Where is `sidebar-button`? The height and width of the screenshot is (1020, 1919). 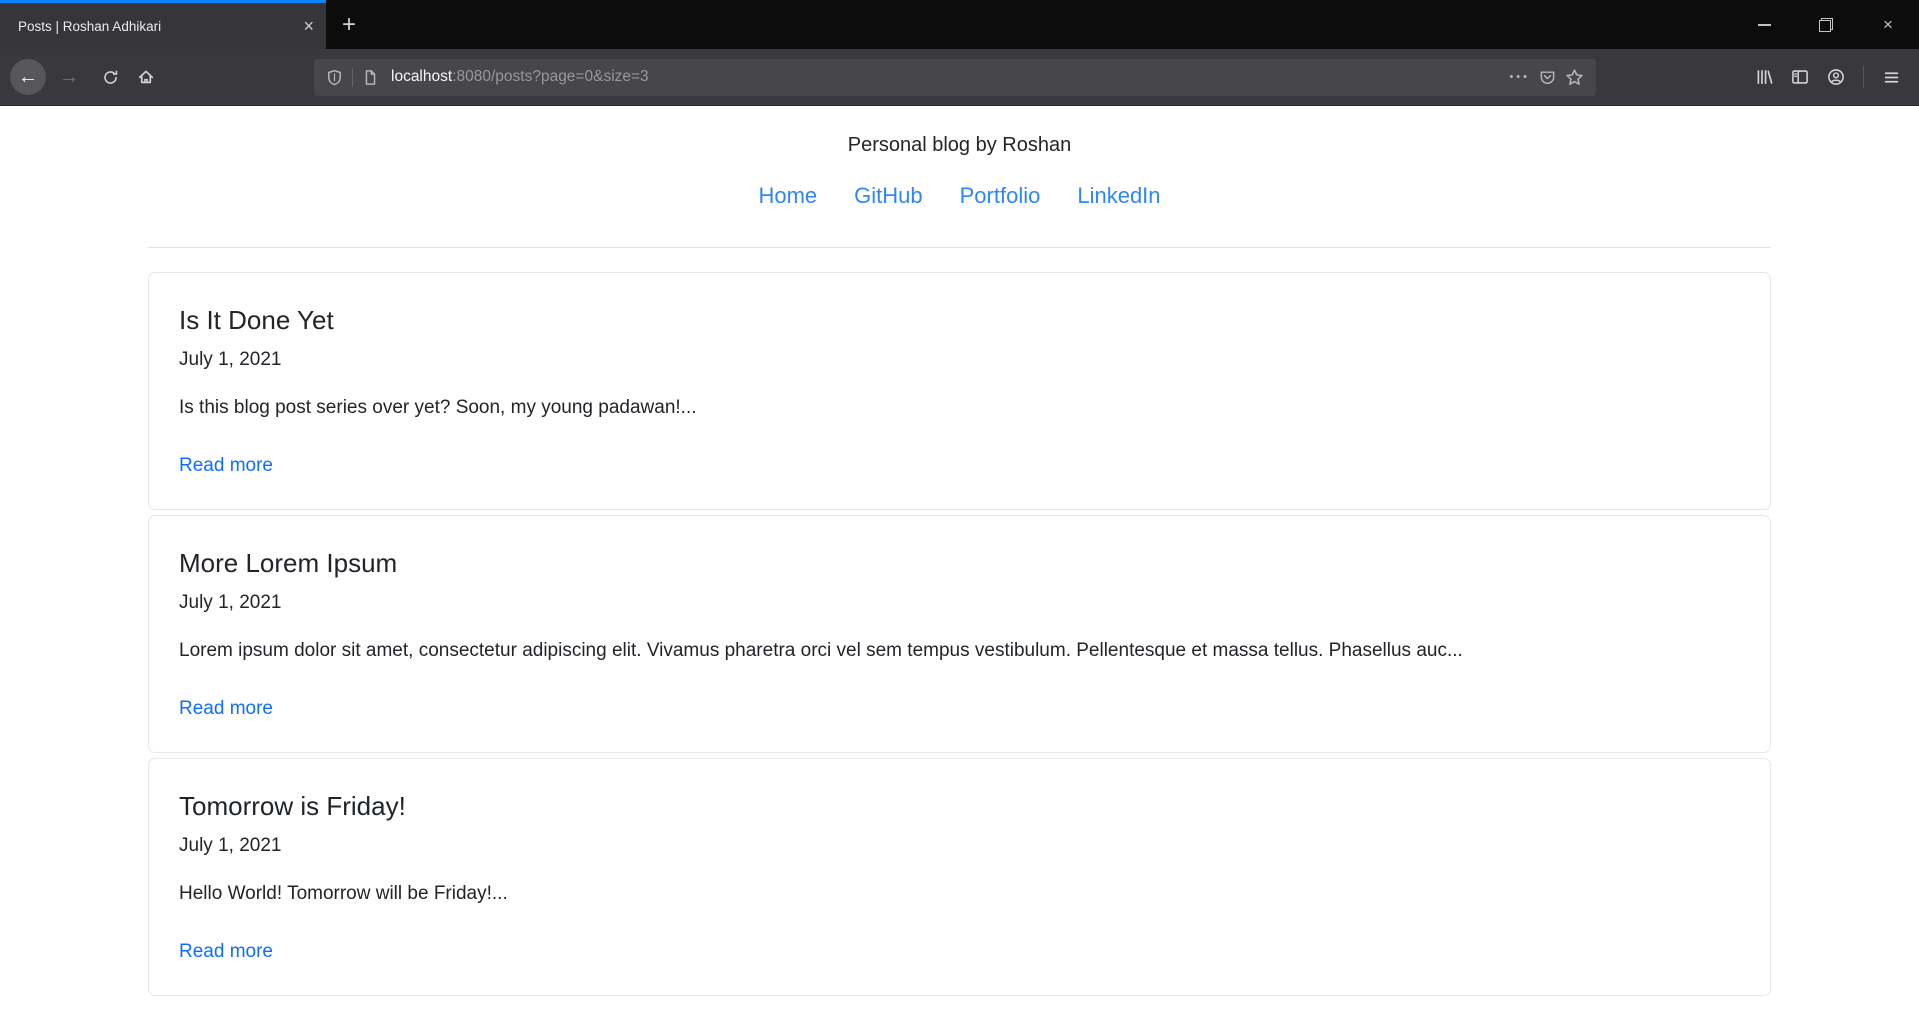
sidebar-button is located at coordinates (1800, 77).